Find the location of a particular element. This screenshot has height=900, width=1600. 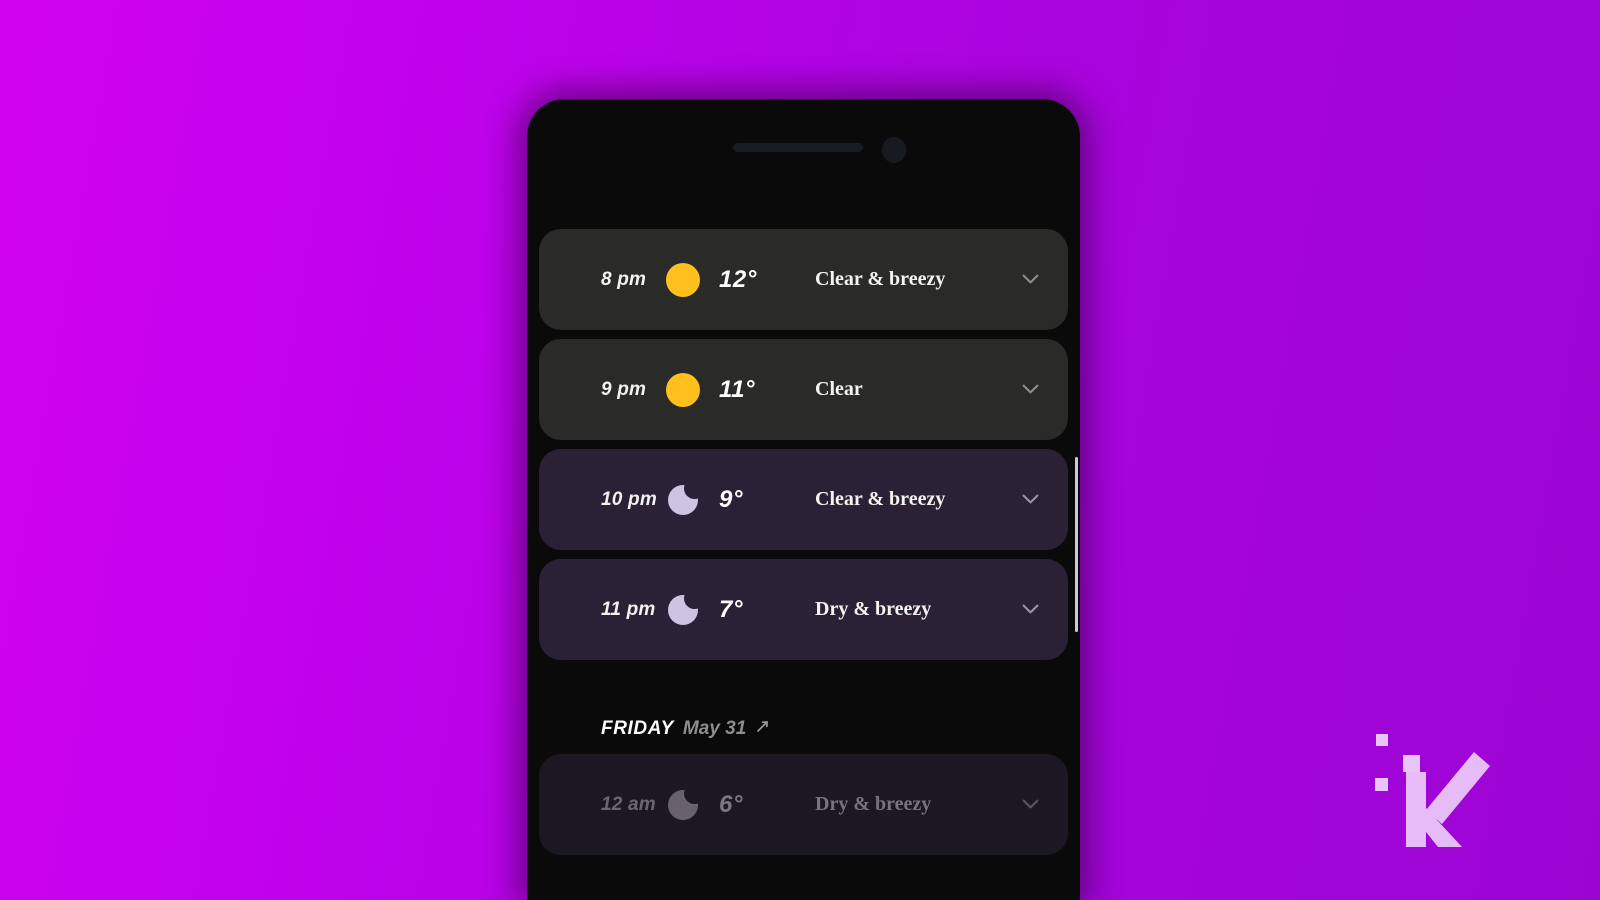

forecast-time: 12 am is located at coordinates (628, 804).